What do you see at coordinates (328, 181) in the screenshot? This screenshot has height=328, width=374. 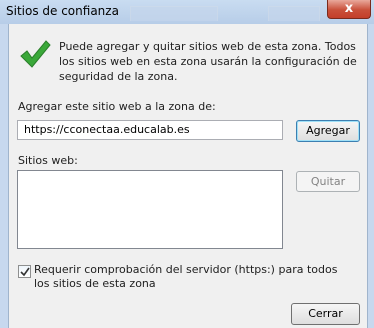 I see `remove-button: Quitar` at bounding box center [328, 181].